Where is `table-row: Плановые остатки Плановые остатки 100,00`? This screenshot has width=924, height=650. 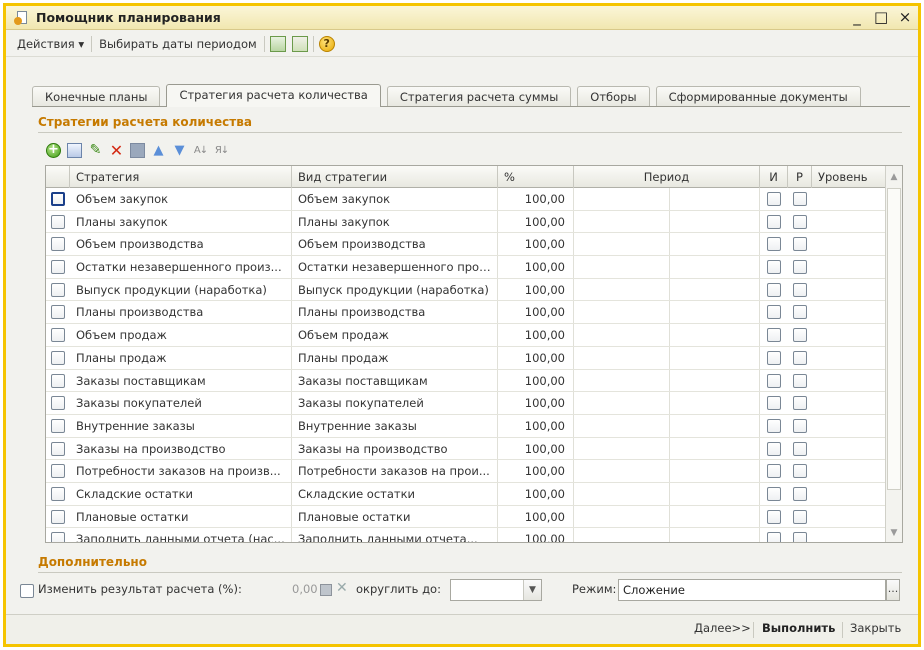
table-row: Плановые остатки Плановые остатки 100,00 is located at coordinates (466, 517).